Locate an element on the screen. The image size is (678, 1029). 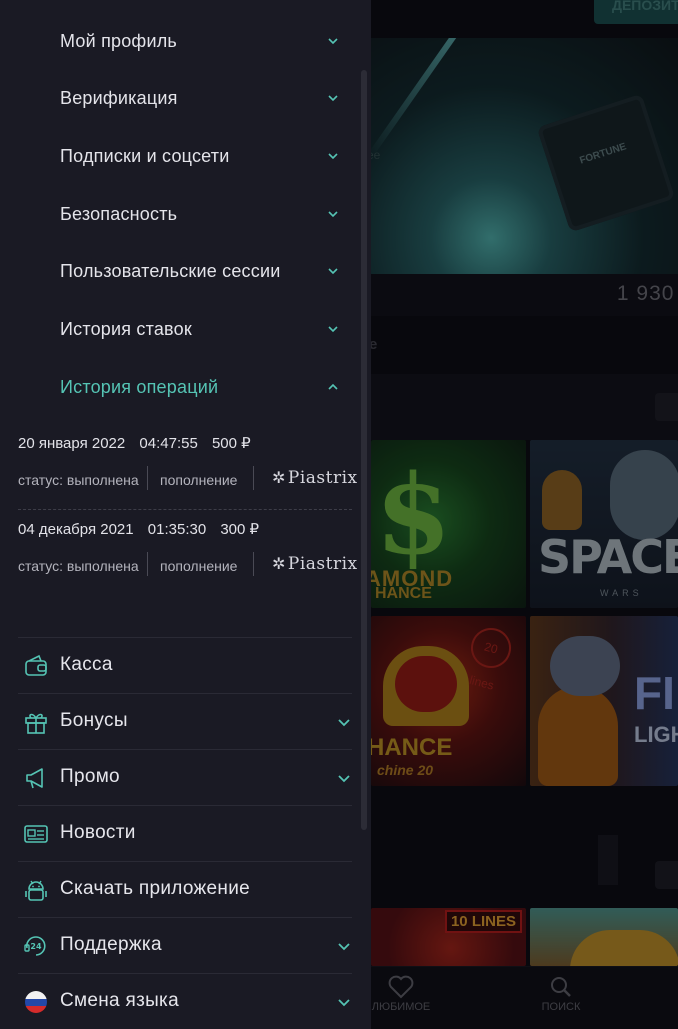
accordion-my-profile: Мой профиль is located at coordinates (176, 41).